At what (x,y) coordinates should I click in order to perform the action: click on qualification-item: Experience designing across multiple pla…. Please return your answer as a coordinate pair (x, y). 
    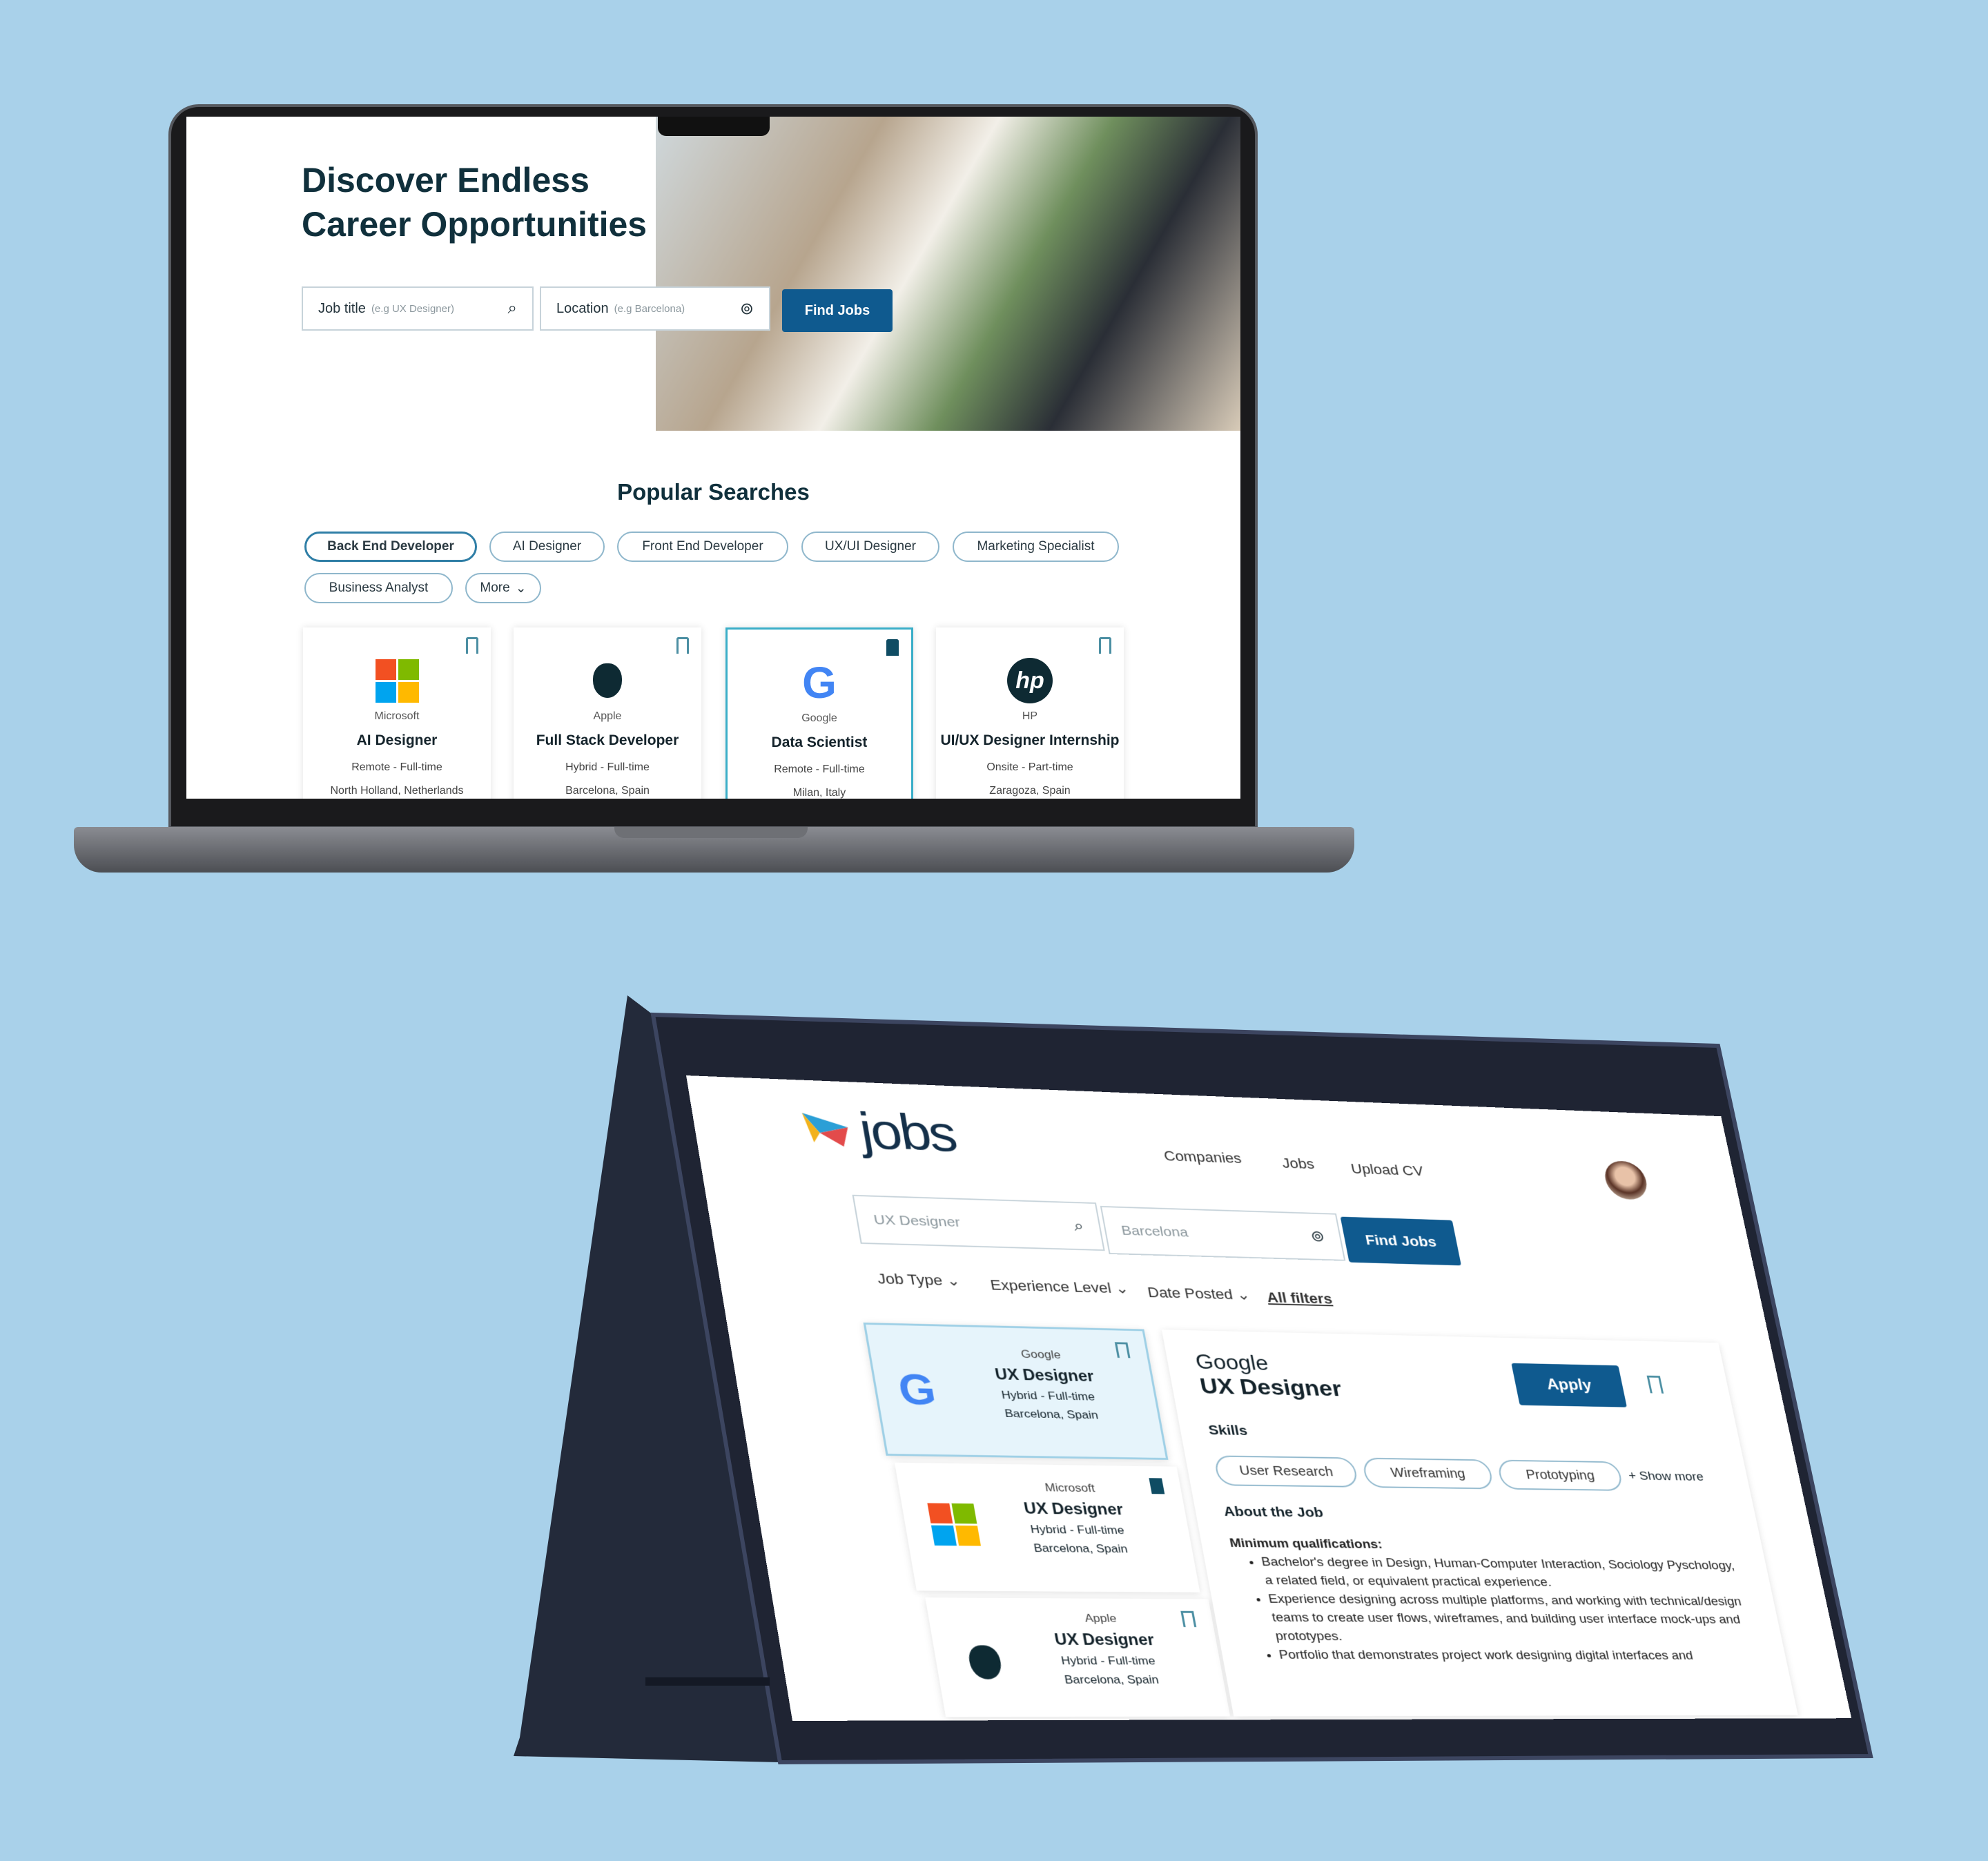
    Looking at the image, I should click on (1512, 1619).